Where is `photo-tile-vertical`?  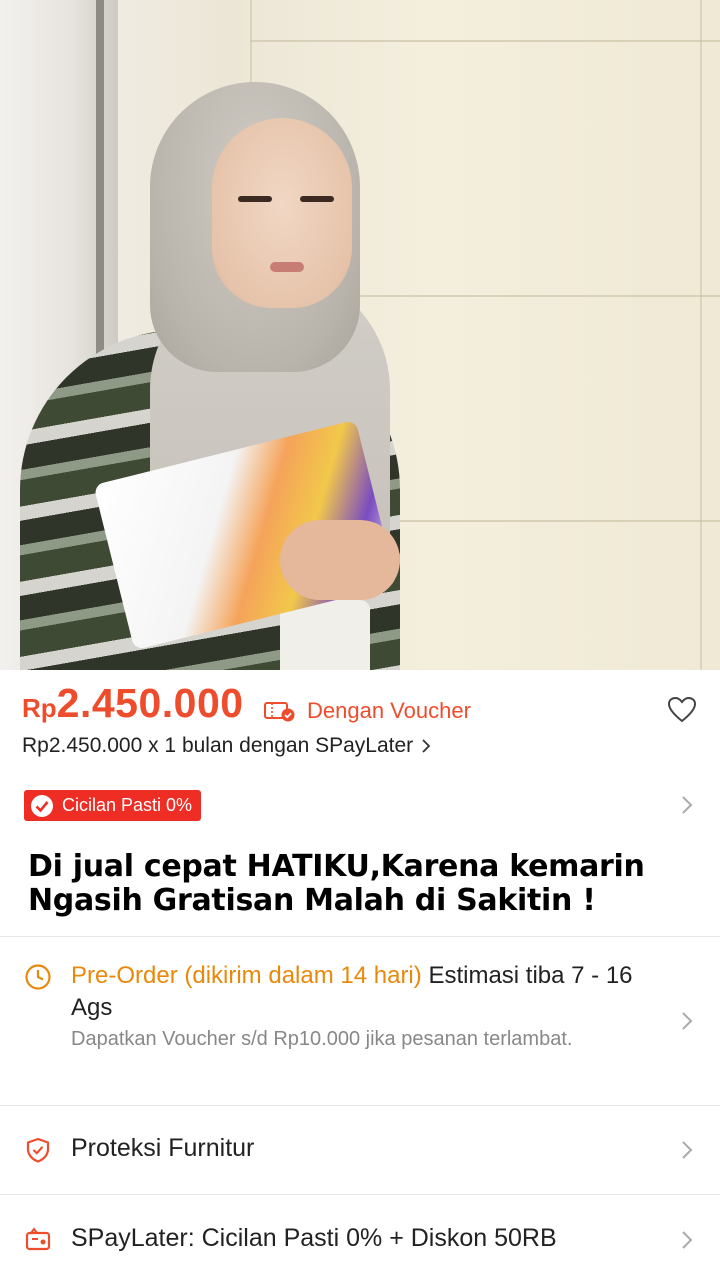 photo-tile-vertical is located at coordinates (701, 335).